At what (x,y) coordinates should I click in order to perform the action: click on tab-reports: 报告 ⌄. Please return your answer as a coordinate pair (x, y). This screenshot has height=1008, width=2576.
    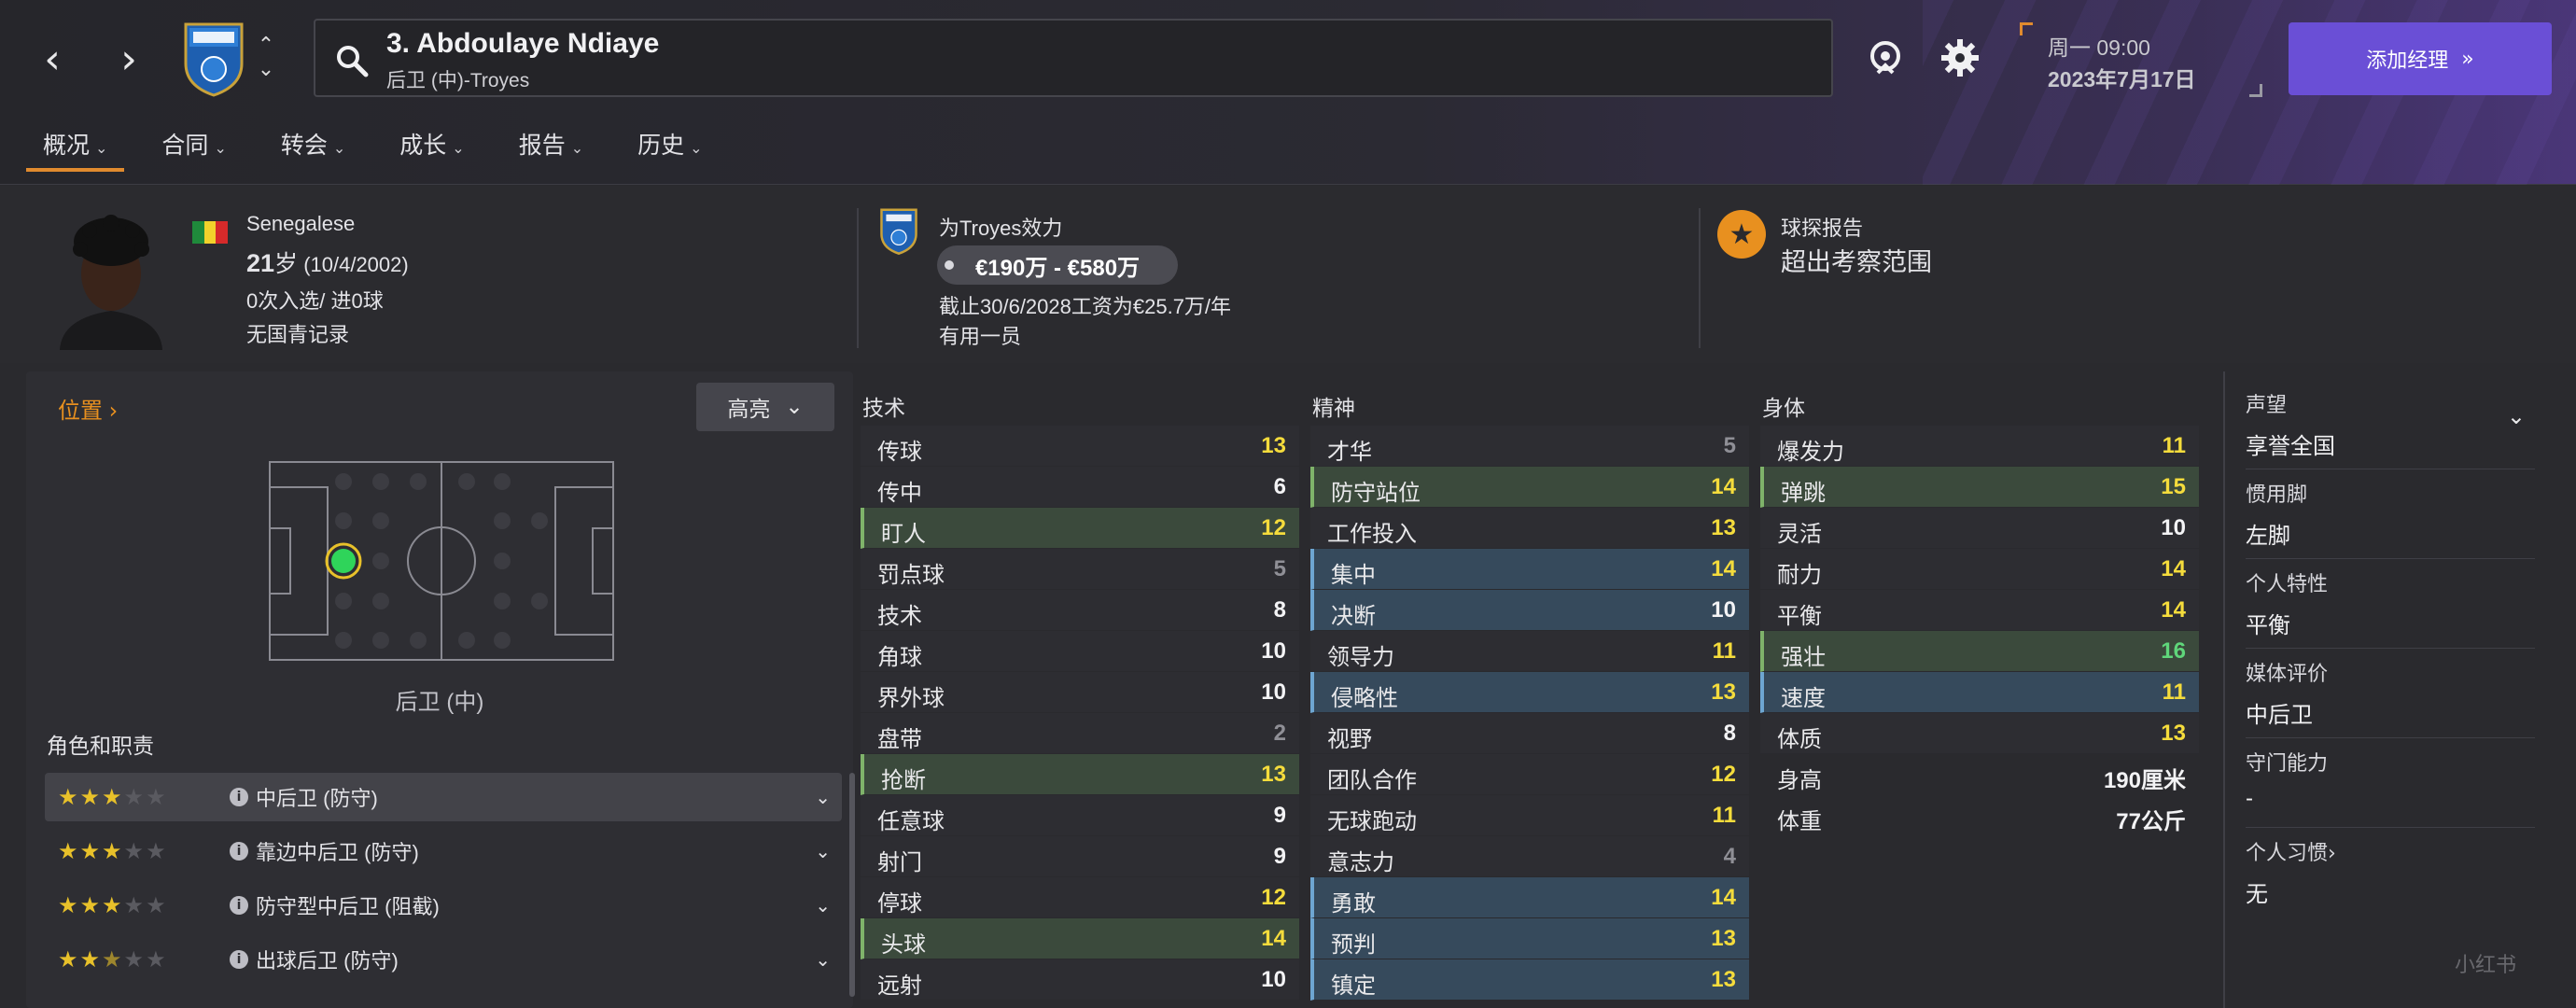
    Looking at the image, I should click on (551, 147).